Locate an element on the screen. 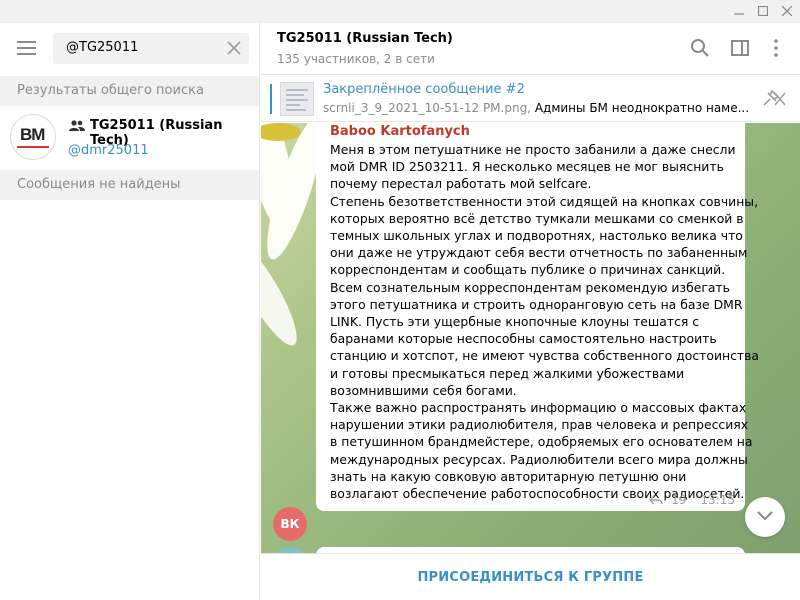 Image resolution: width=800 pixels, height=600 pixels. unpin-icon is located at coordinates (774, 99).